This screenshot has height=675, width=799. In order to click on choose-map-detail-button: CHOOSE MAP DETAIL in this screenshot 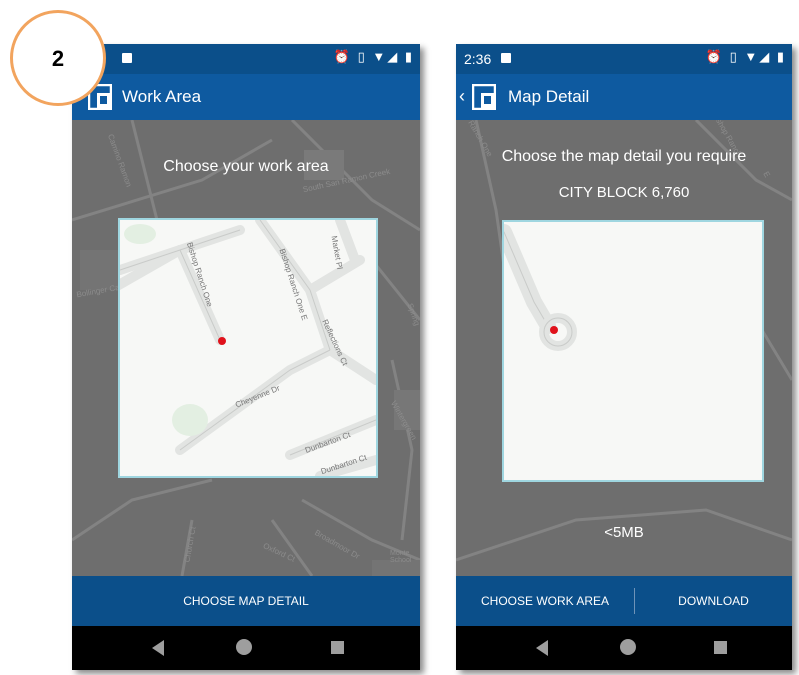, I will do `click(246, 601)`.